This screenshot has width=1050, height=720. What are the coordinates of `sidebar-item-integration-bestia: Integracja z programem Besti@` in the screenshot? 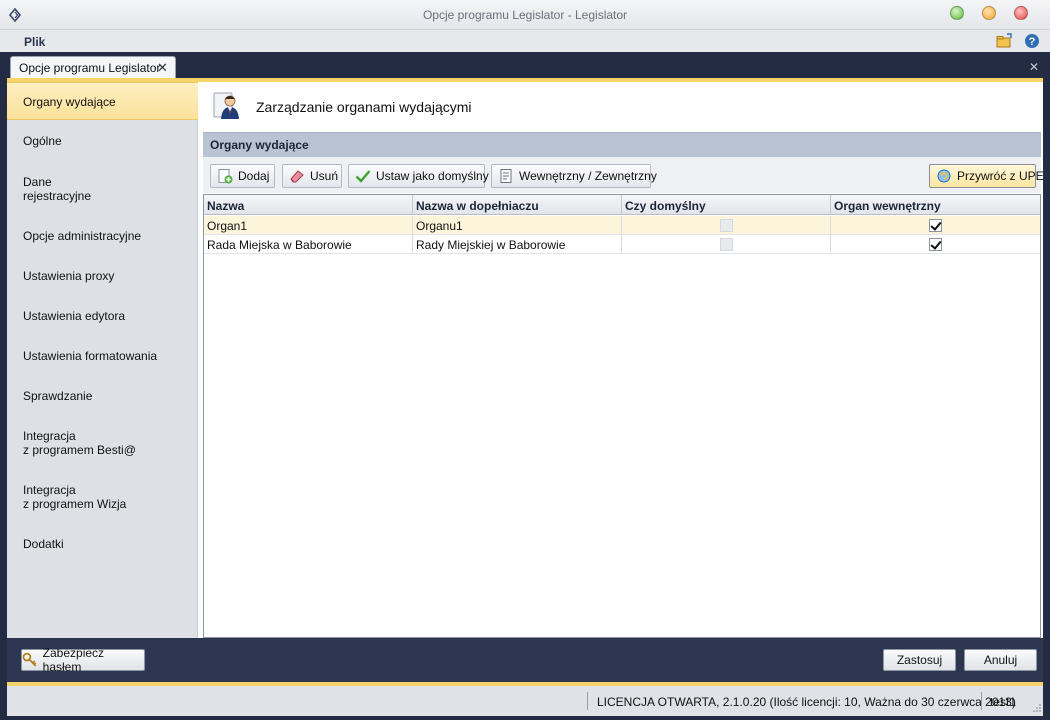 It's located at (102, 443).